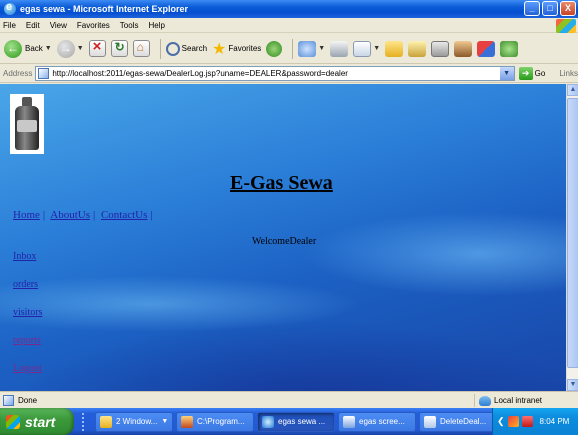 This screenshot has height=435, width=578. I want to click on media-button, so click(274, 48).